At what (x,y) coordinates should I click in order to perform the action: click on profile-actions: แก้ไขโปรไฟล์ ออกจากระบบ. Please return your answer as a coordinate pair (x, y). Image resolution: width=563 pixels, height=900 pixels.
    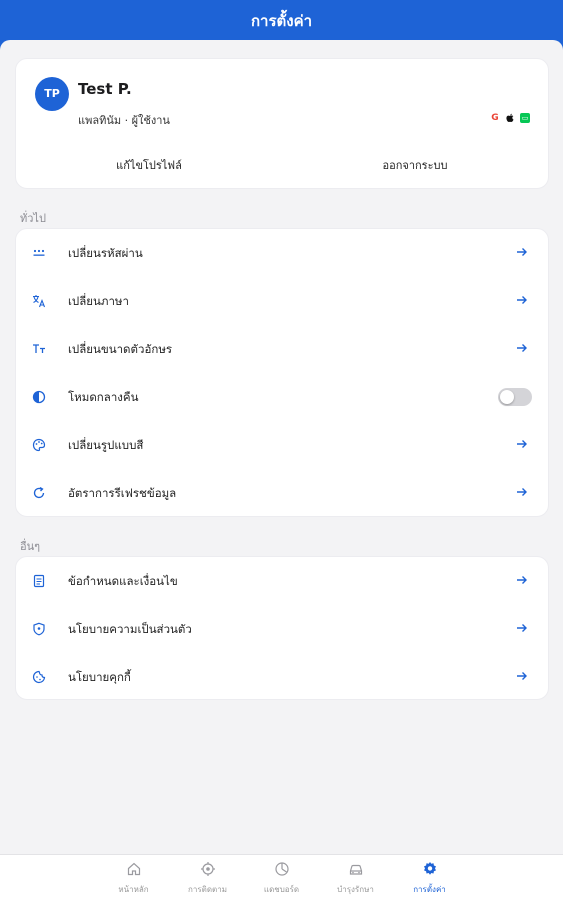
    Looking at the image, I should click on (282, 166).